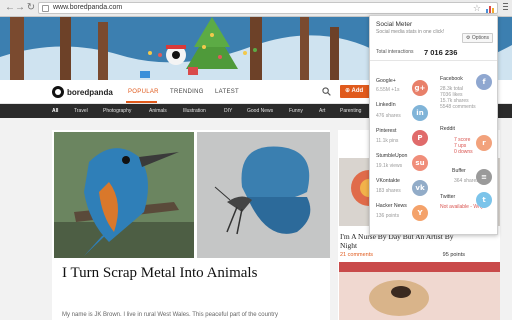  I want to click on category-parenting: Parenting, so click(350, 111).